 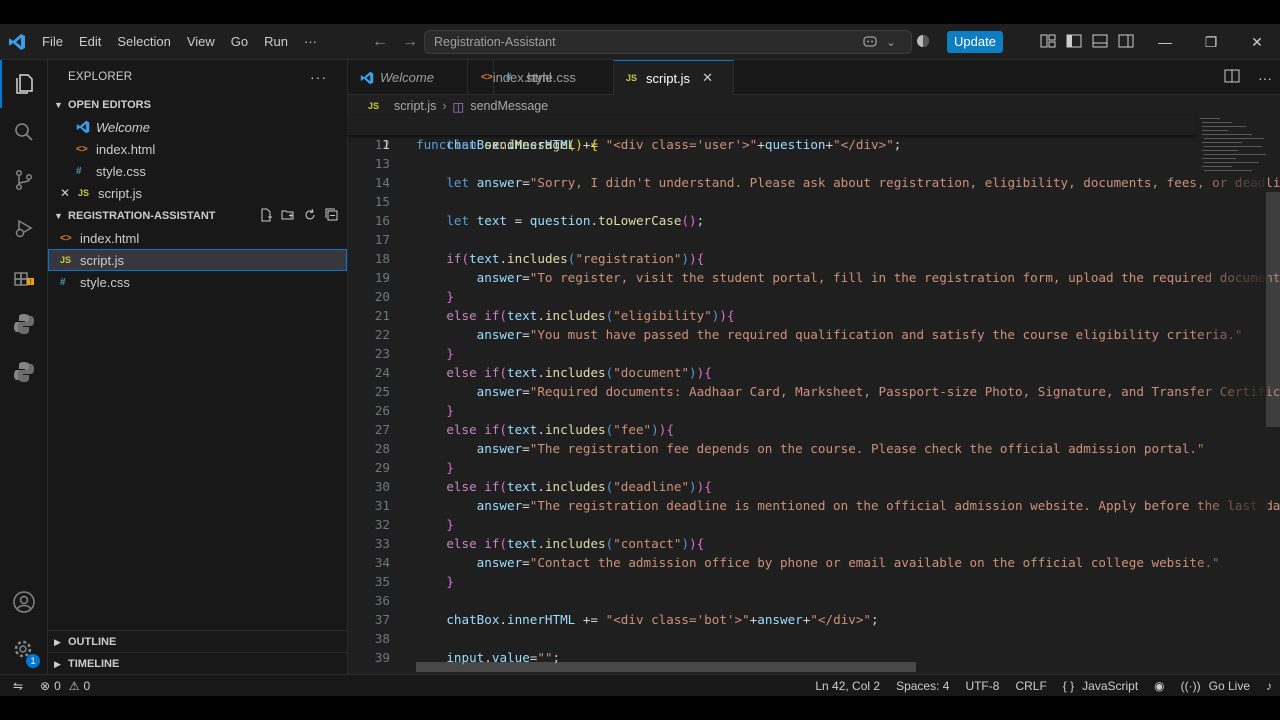 What do you see at coordinates (1030, 686) in the screenshot?
I see `end-of-line: CRLF` at bounding box center [1030, 686].